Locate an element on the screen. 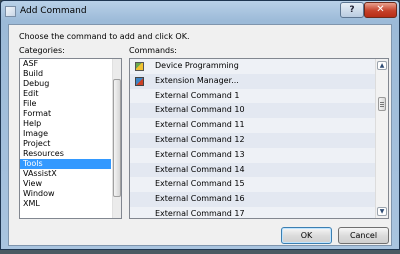  desktop-background-strip is located at coordinates (200, 252).